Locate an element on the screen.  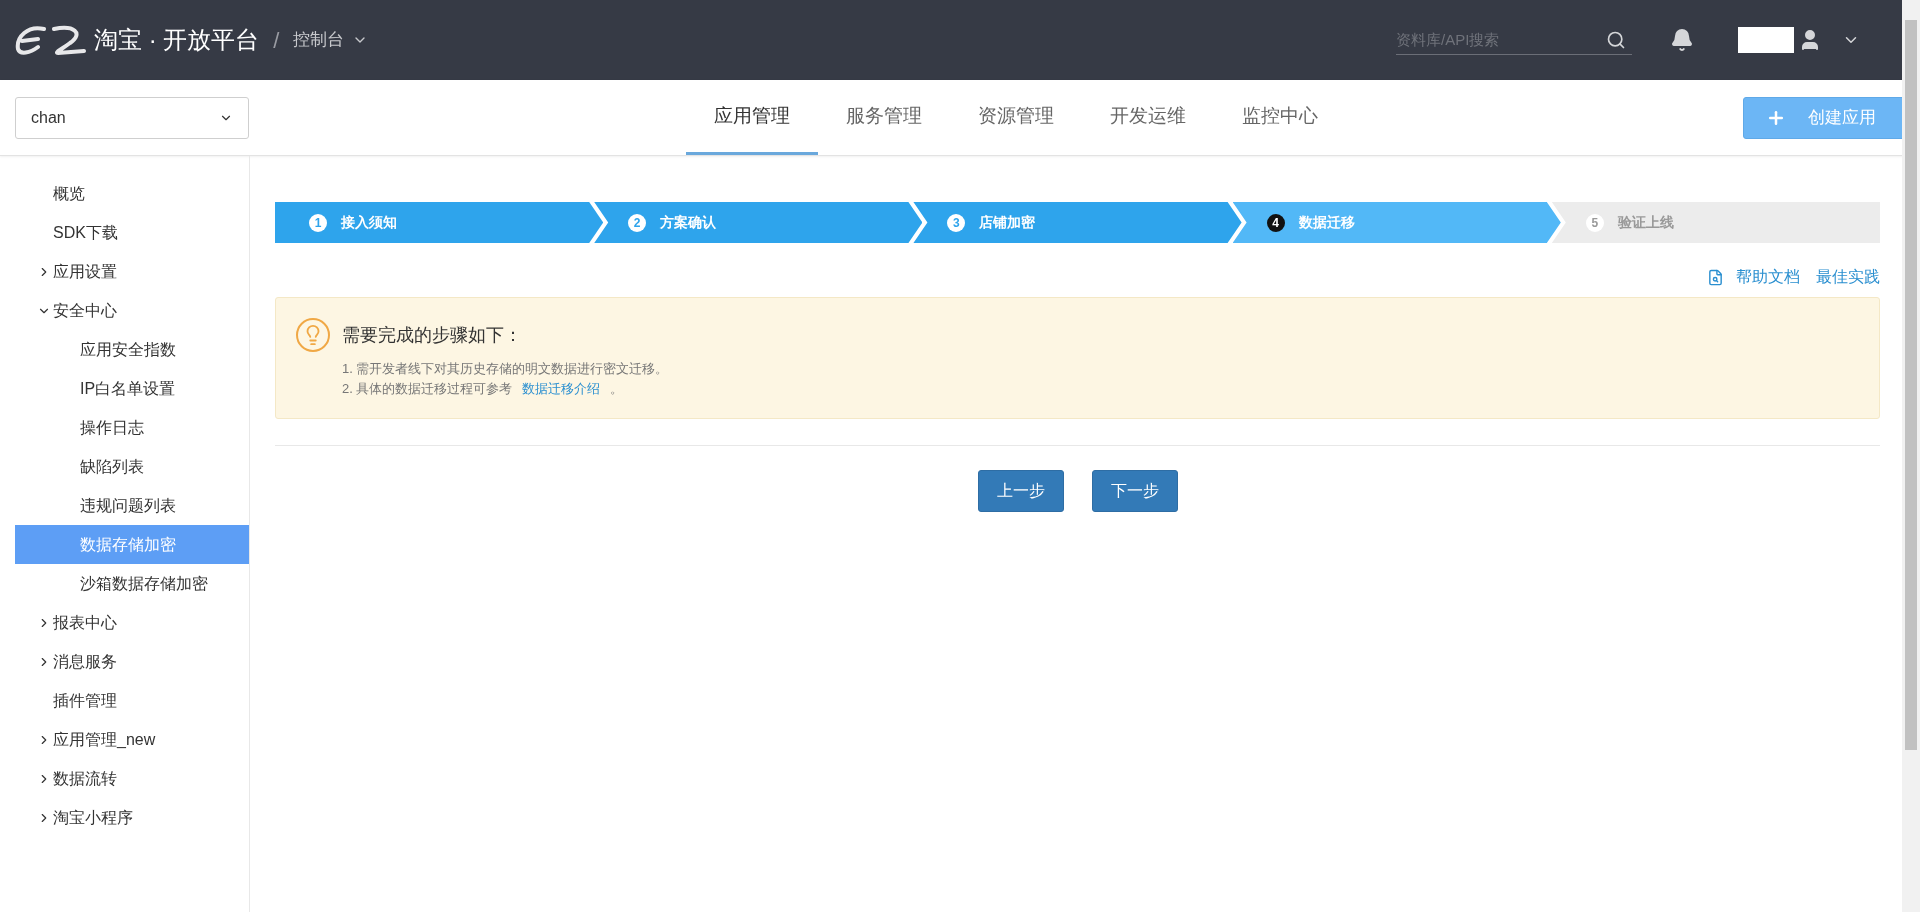
document-icon is located at coordinates (1715, 277).